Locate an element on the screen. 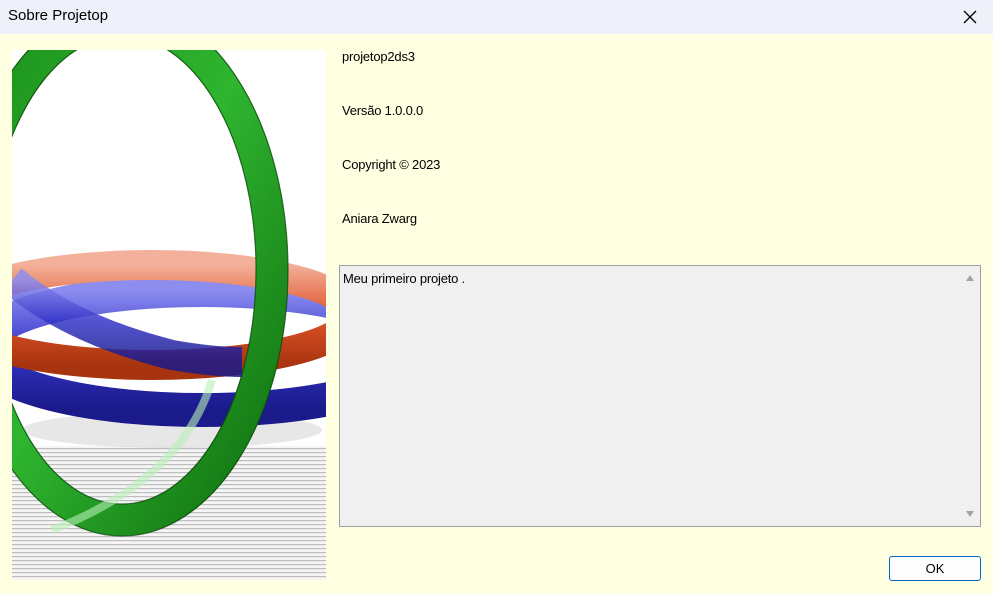 Image resolution: width=993 pixels, height=594 pixels. triangle-down-icon is located at coordinates (970, 514).